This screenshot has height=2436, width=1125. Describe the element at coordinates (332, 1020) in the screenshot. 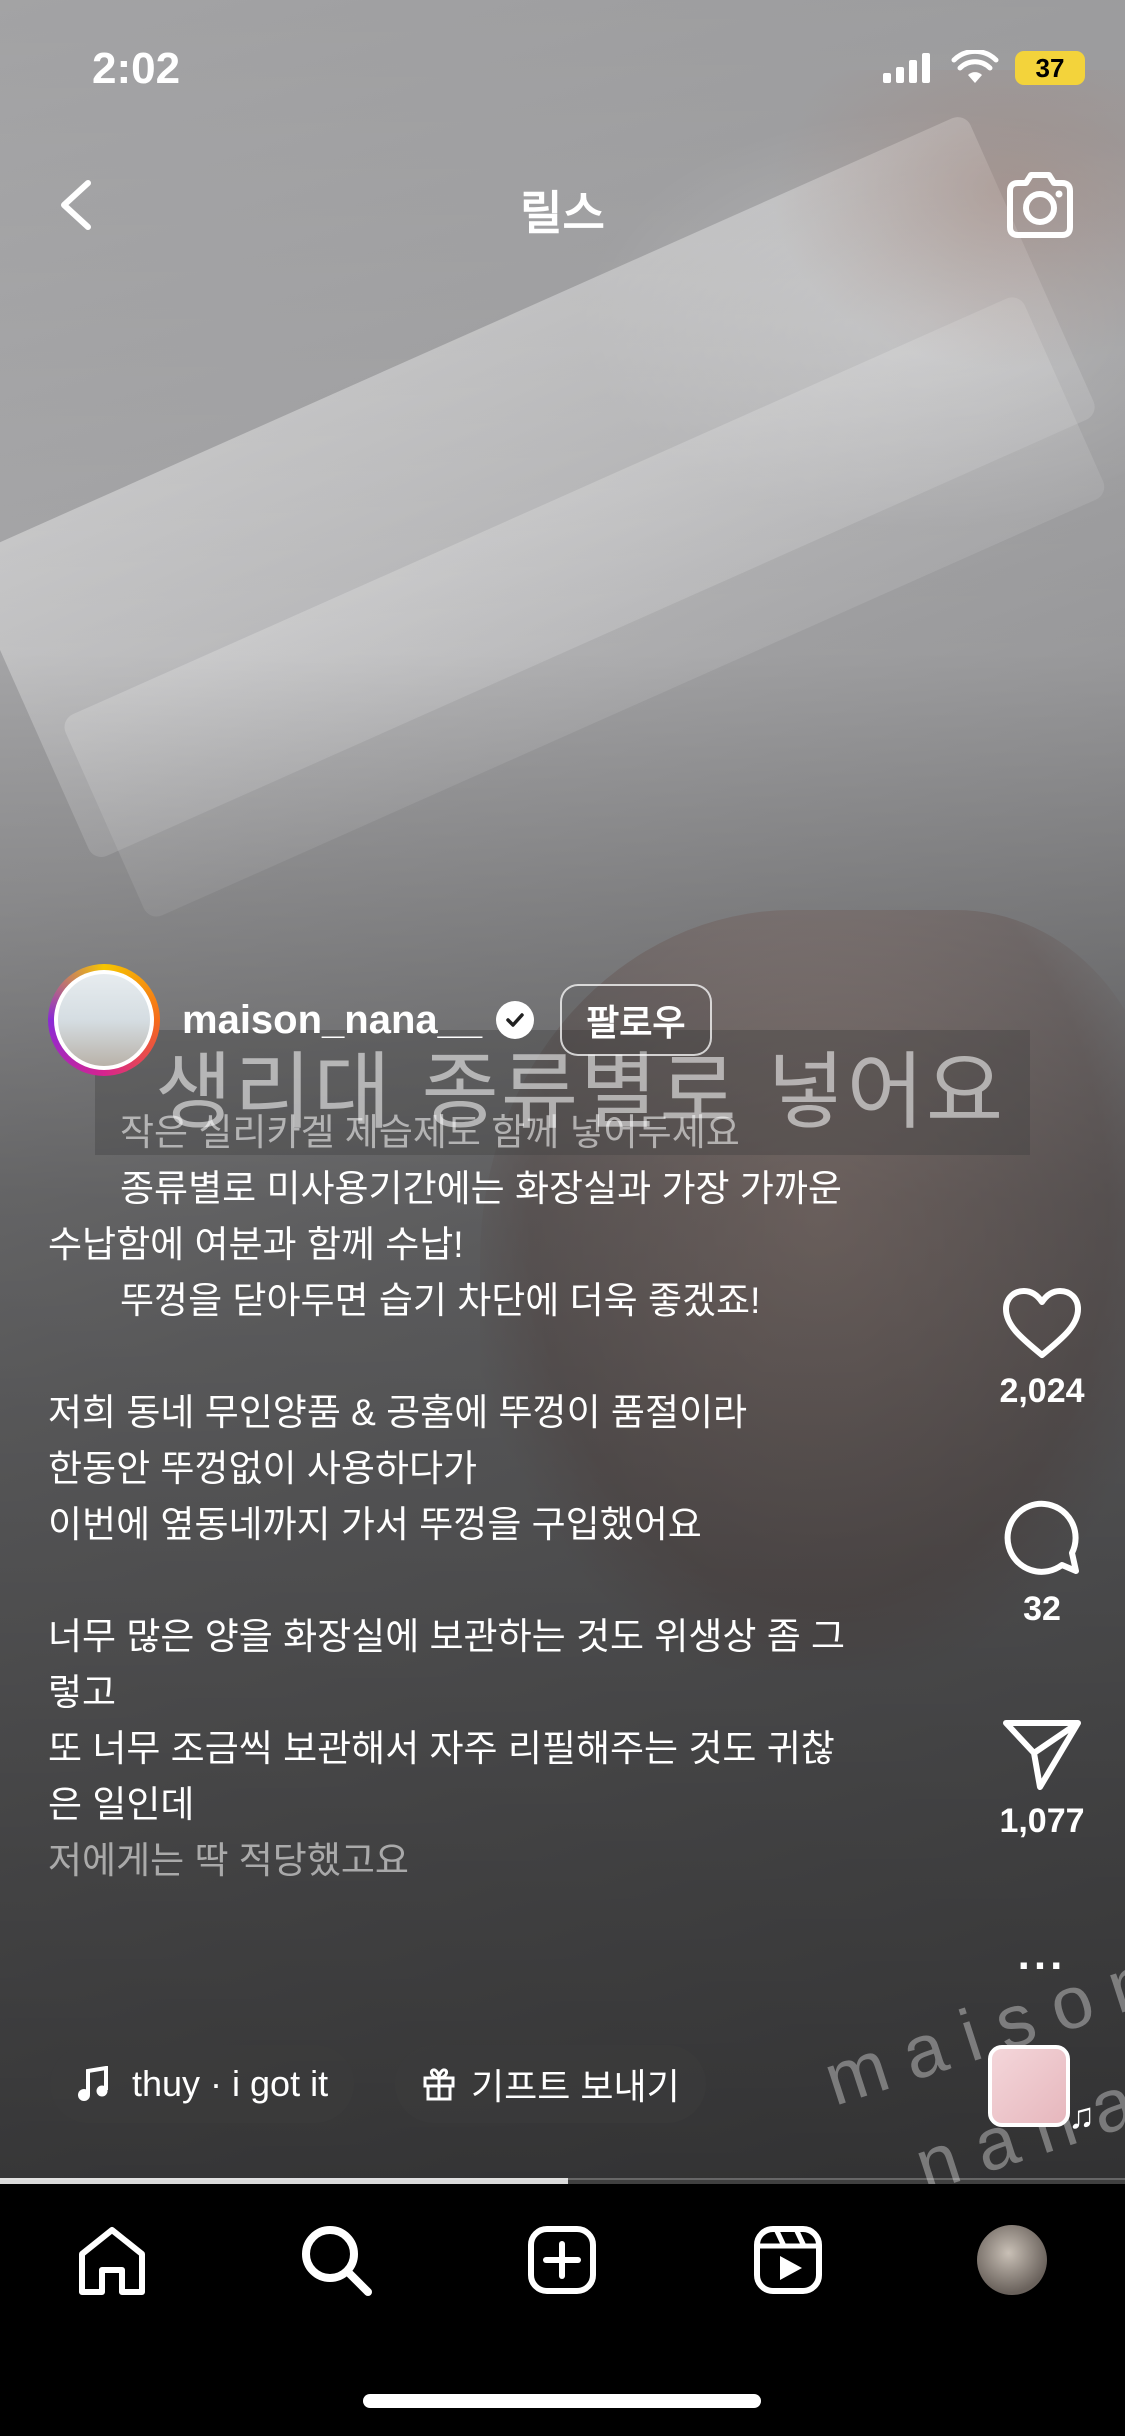

I see `author-username: maison_nana__` at that location.